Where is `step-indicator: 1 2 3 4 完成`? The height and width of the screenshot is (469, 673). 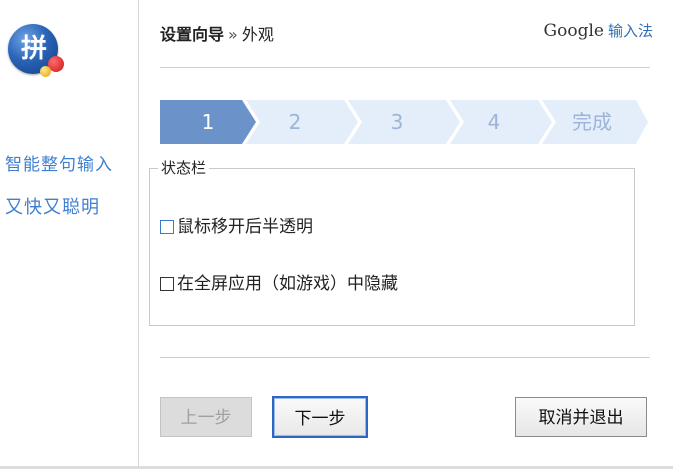
step-indicator: 1 2 3 4 完成 is located at coordinates (405, 122).